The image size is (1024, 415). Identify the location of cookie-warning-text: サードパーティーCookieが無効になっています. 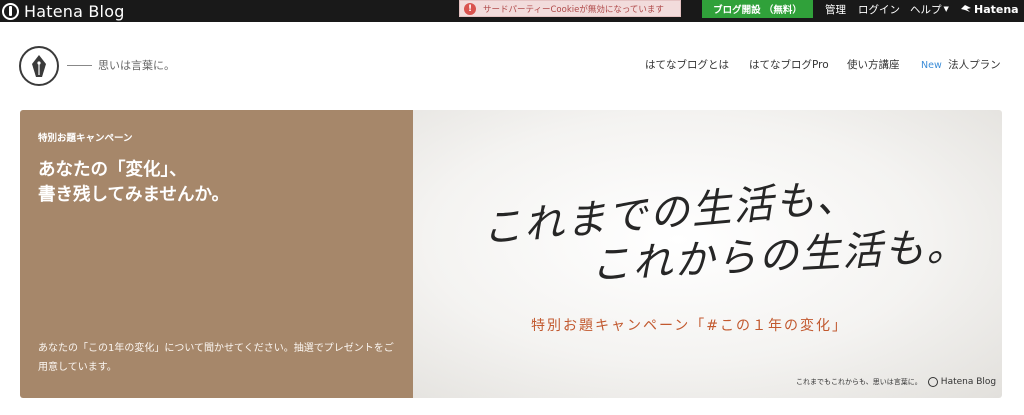
(573, 9).